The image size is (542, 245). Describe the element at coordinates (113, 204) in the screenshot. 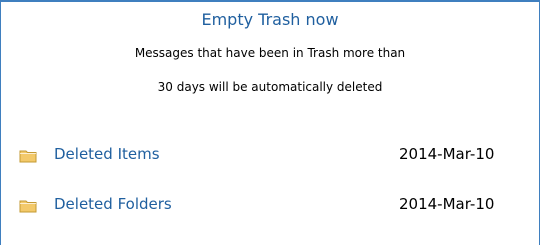

I see `deleted-folders-link: Deleted Folders` at that location.